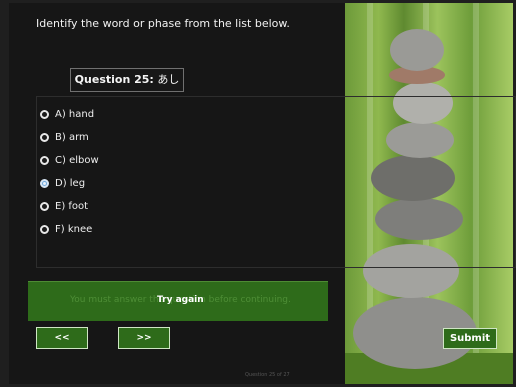 The height and width of the screenshot is (387, 516). I want to click on option-label: A) hand, so click(75, 114).